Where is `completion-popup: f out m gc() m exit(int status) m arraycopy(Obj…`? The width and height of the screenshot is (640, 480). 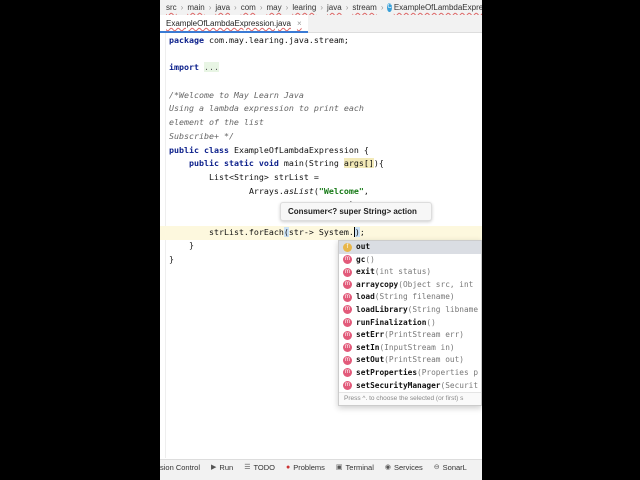
completion-popup: f out m gc() m exit(int status) m arraycopy(Obj… is located at coordinates (410, 323).